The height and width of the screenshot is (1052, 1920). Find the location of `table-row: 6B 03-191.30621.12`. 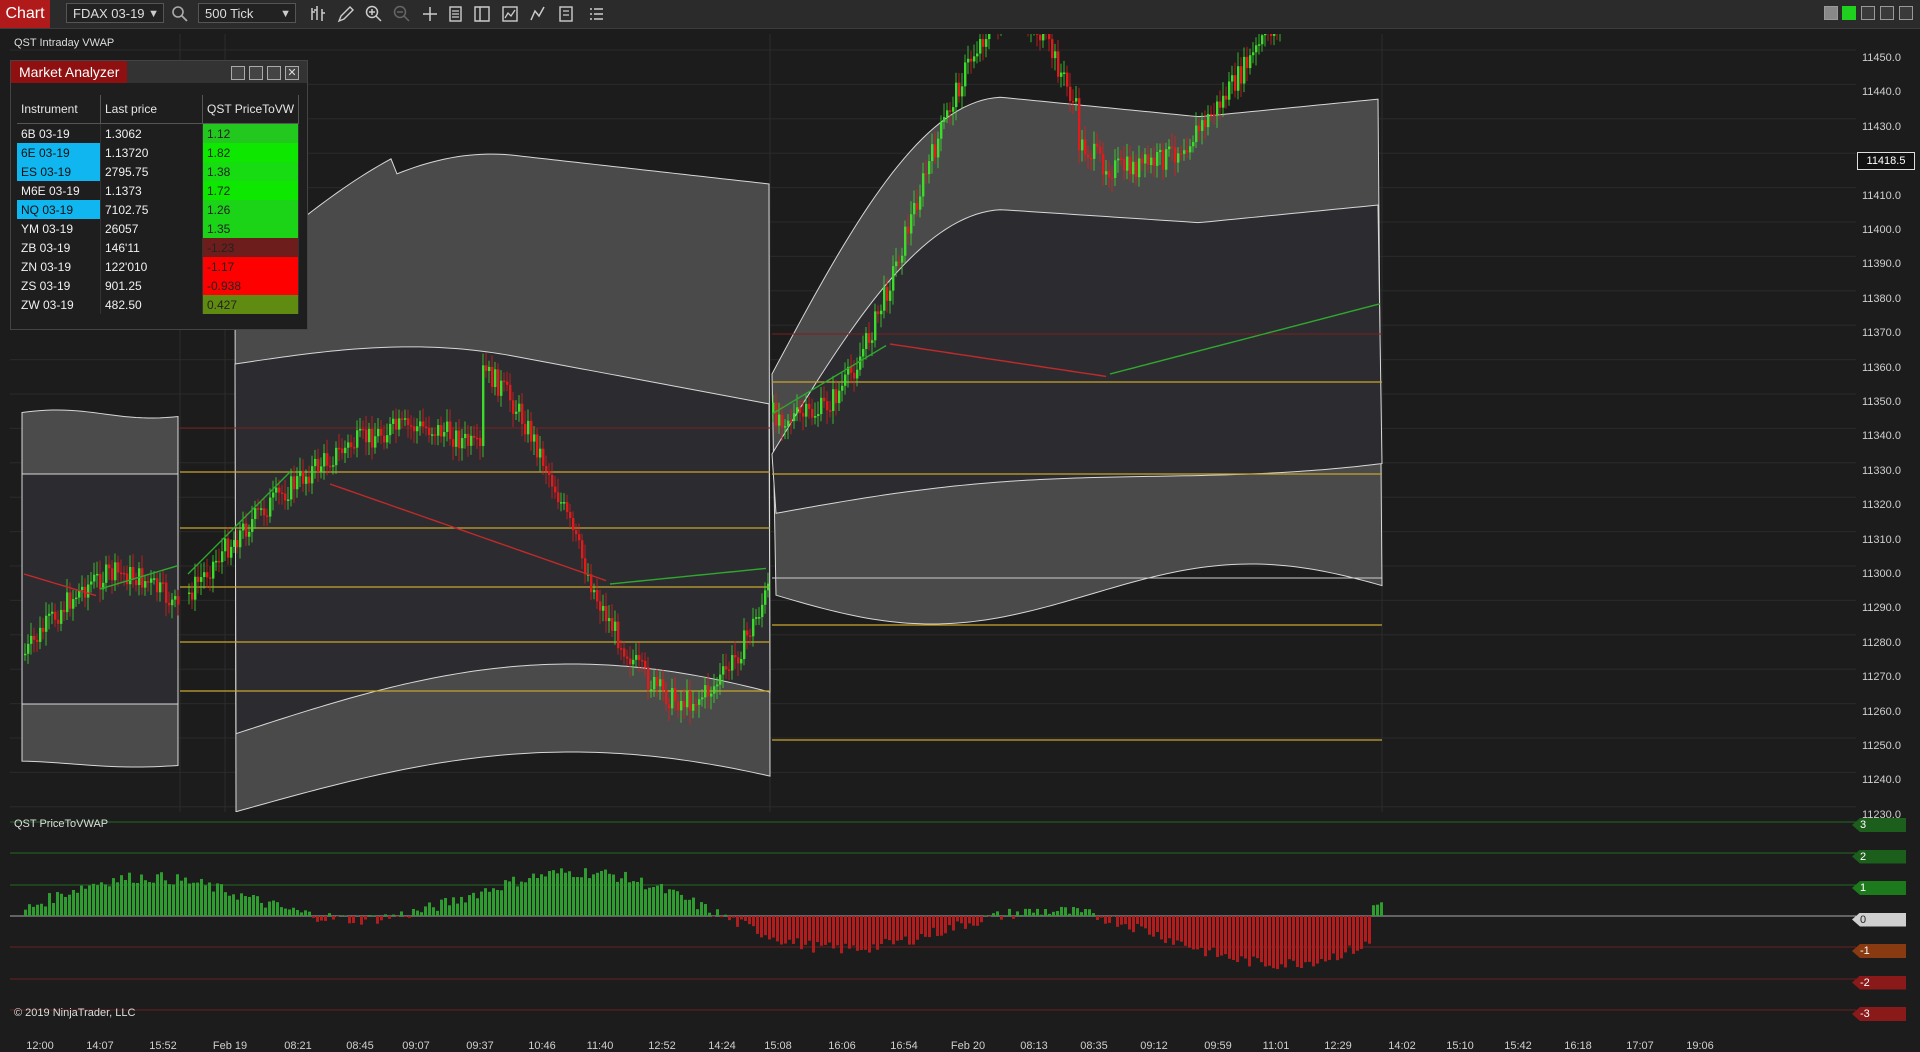

table-row: 6B 03-191.30621.12 is located at coordinates (158, 134).